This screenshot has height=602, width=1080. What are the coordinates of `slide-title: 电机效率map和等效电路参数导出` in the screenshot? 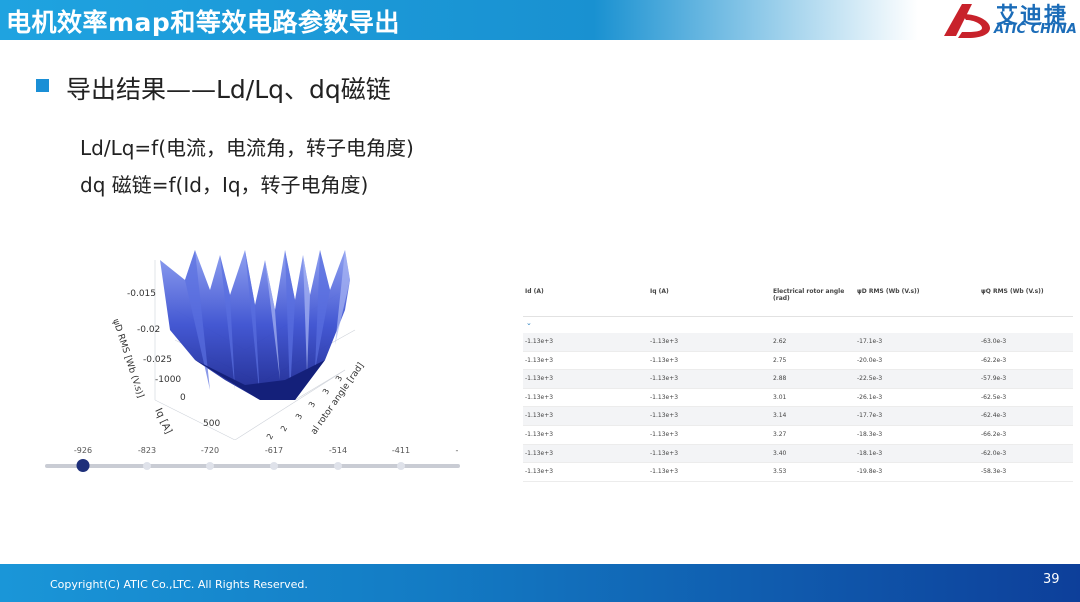 It's located at (203, 22).